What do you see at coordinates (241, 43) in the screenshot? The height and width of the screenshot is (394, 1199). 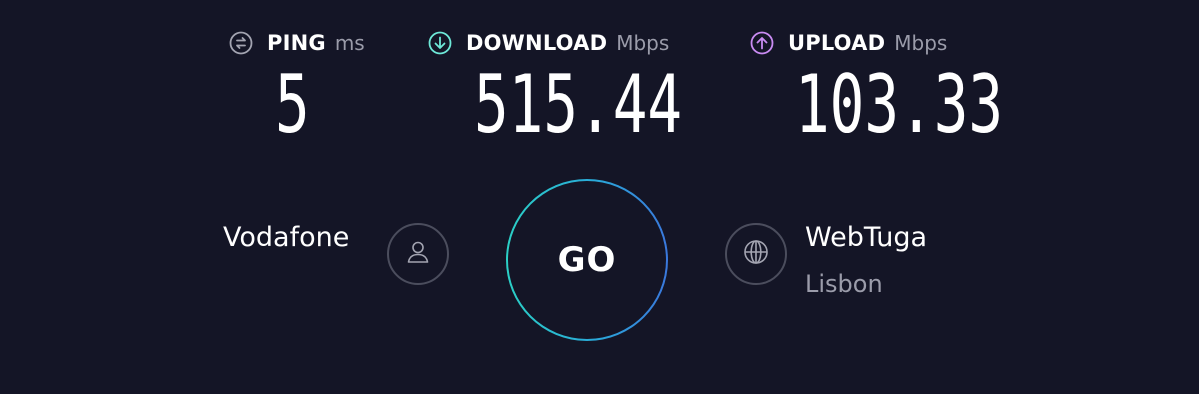 I see `ping-icon` at bounding box center [241, 43].